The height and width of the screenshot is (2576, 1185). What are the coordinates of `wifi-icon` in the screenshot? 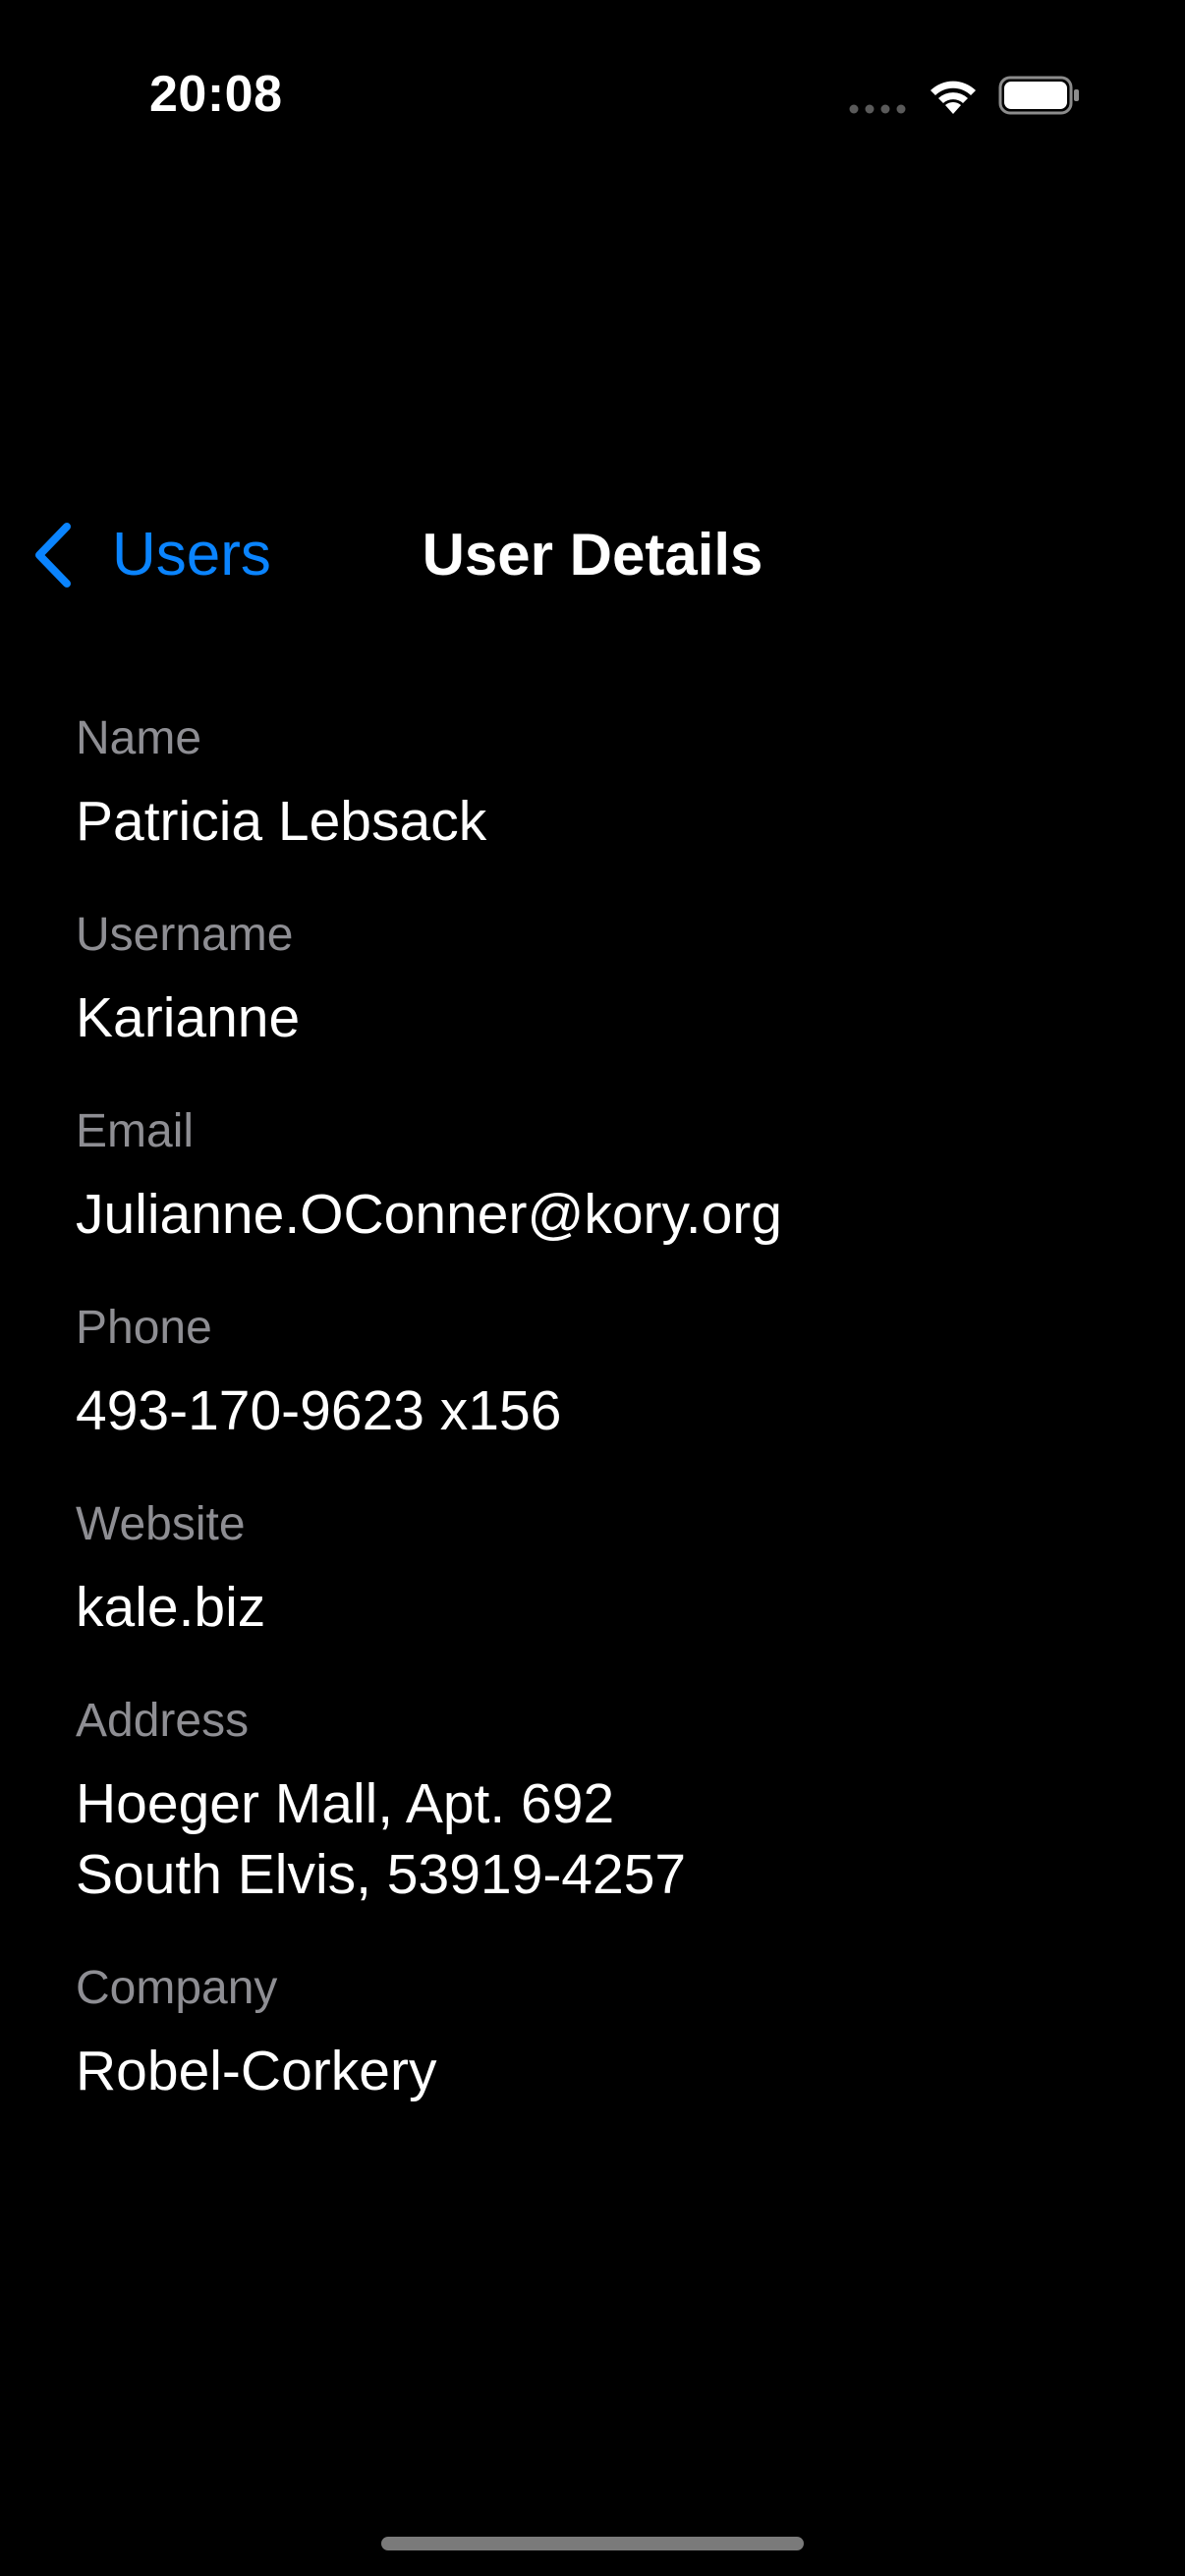 It's located at (954, 97).